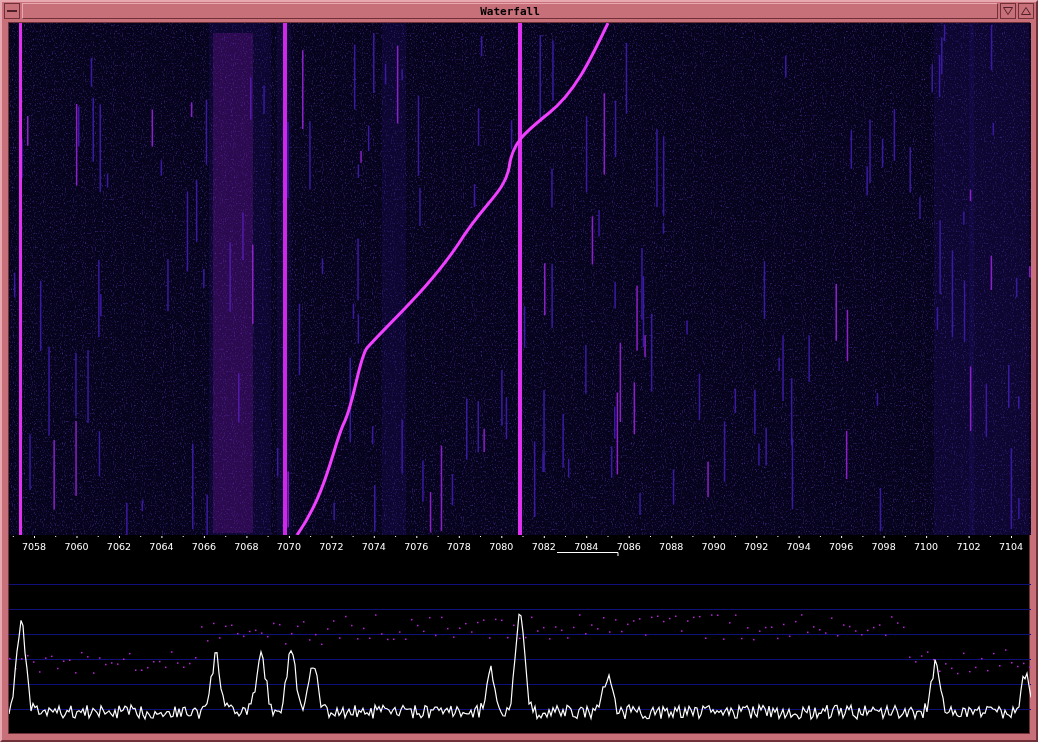 The image size is (1038, 742). I want to click on maximize-button, so click(1026, 11).